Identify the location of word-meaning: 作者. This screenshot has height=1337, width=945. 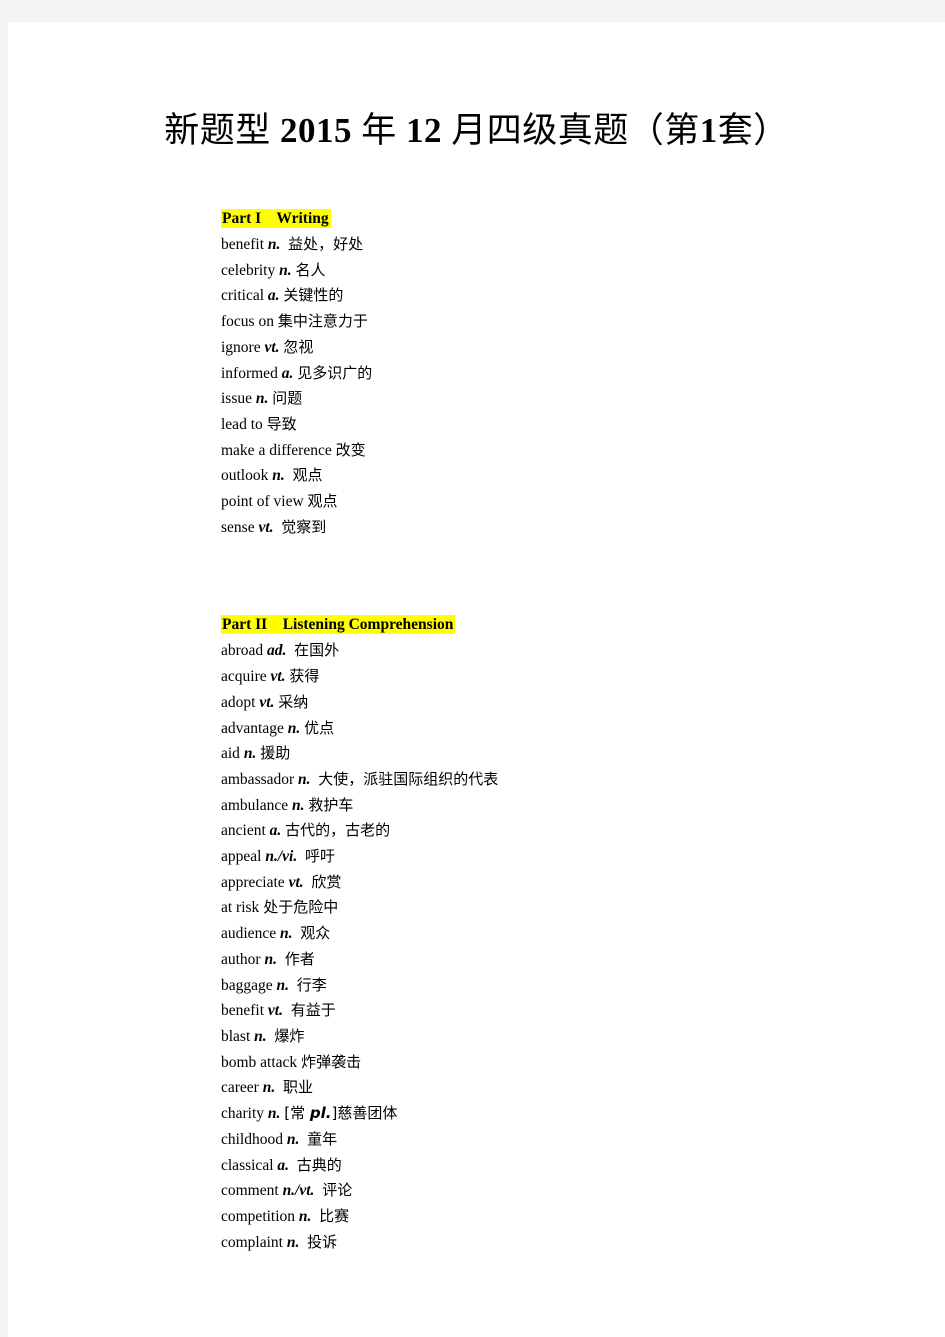
(299, 958).